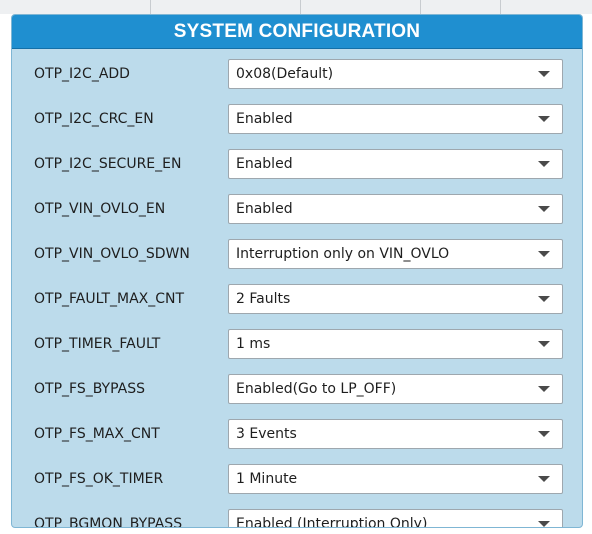  What do you see at coordinates (89, 389) in the screenshot?
I see `field-label: OTP_FS_BYPASS` at bounding box center [89, 389].